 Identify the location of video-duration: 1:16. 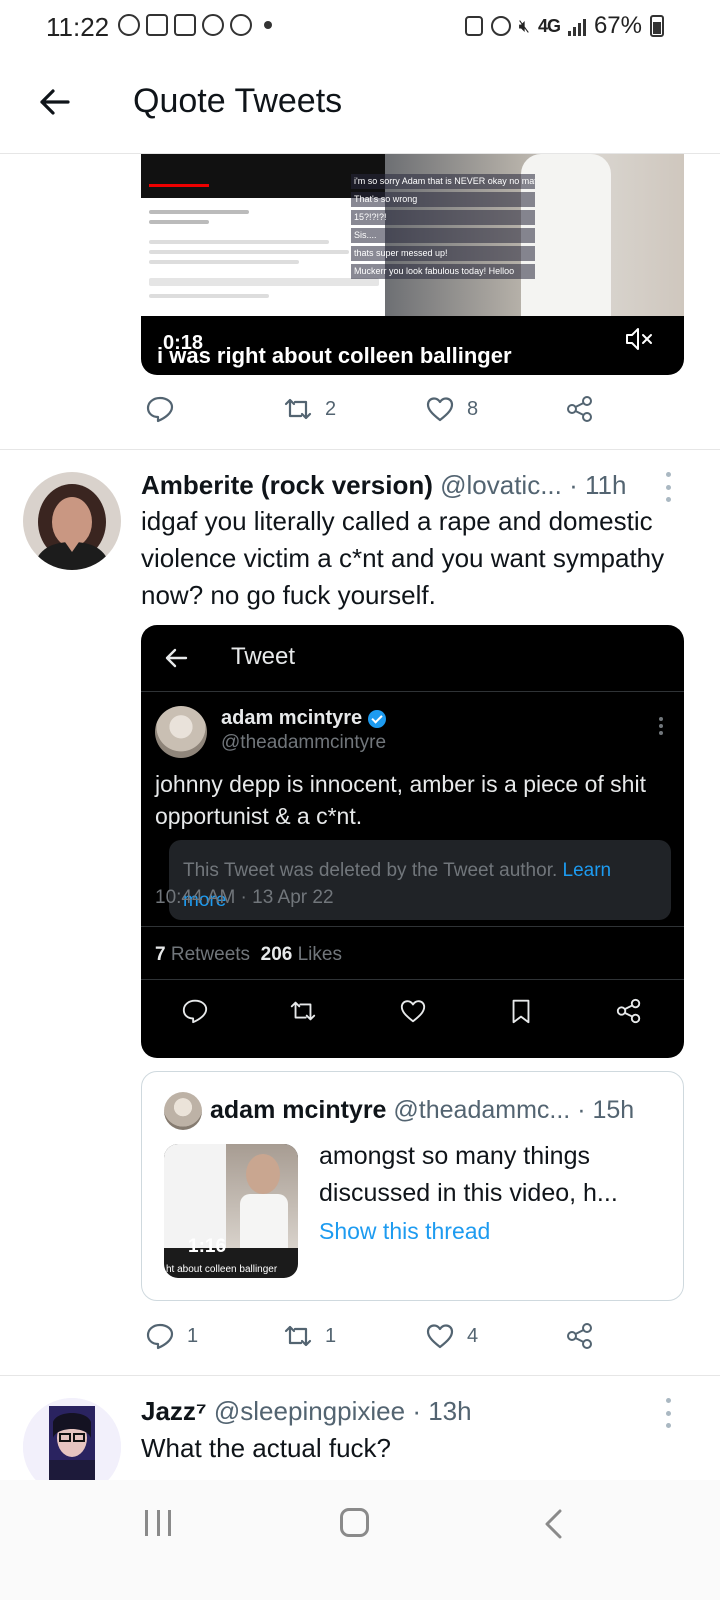
(207, 1246).